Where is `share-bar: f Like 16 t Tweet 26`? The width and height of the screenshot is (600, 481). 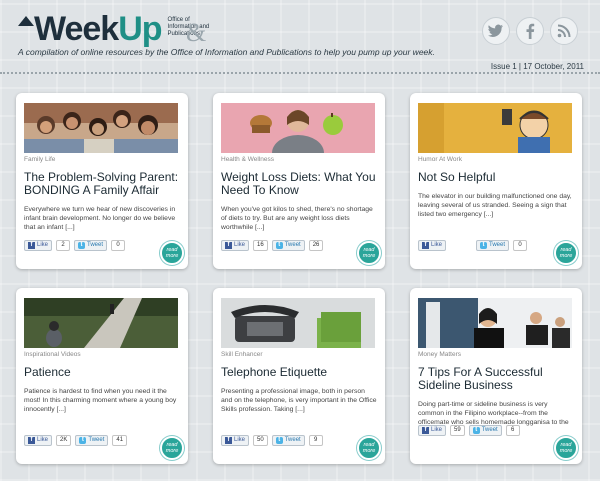
share-bar: f Like 16 t Tweet 26 is located at coordinates (272, 245).